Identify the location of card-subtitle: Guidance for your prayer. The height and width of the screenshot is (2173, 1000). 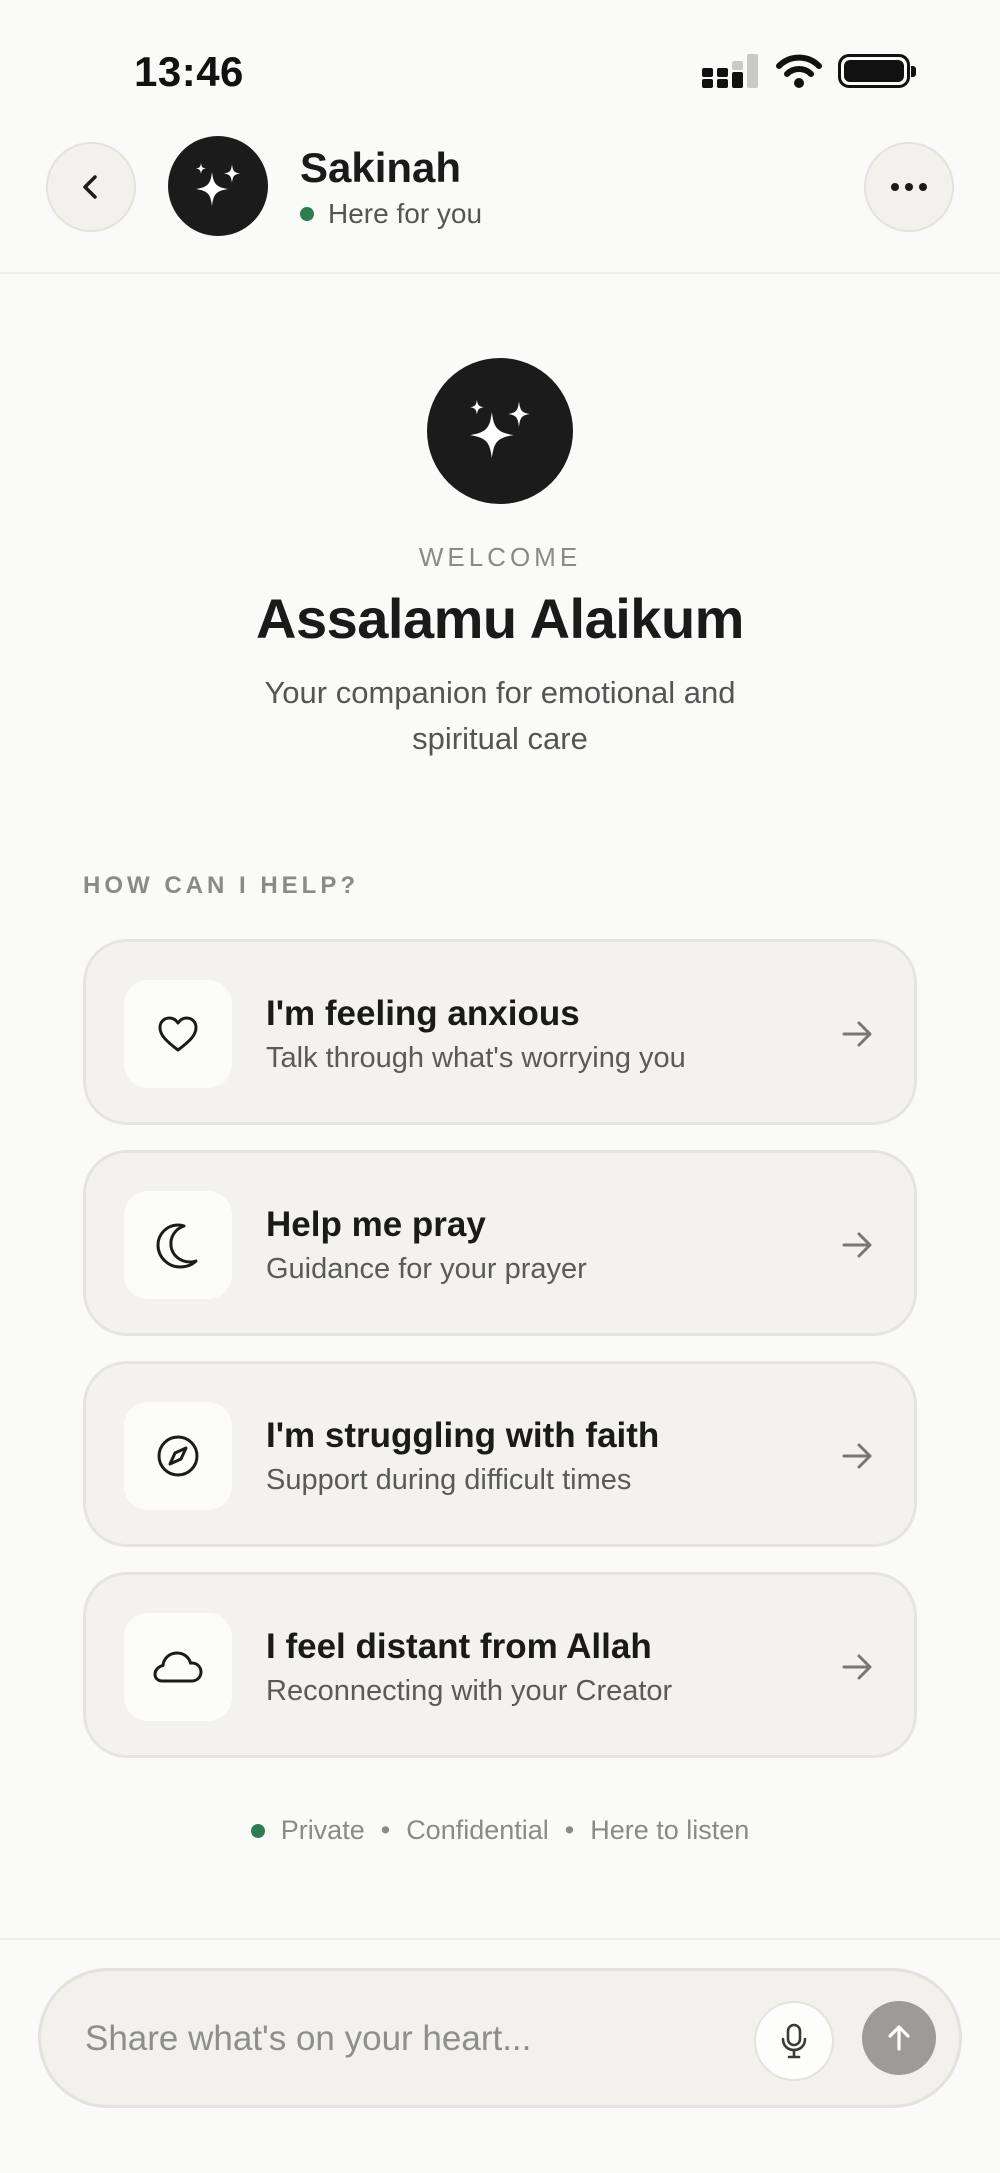
(426, 1269).